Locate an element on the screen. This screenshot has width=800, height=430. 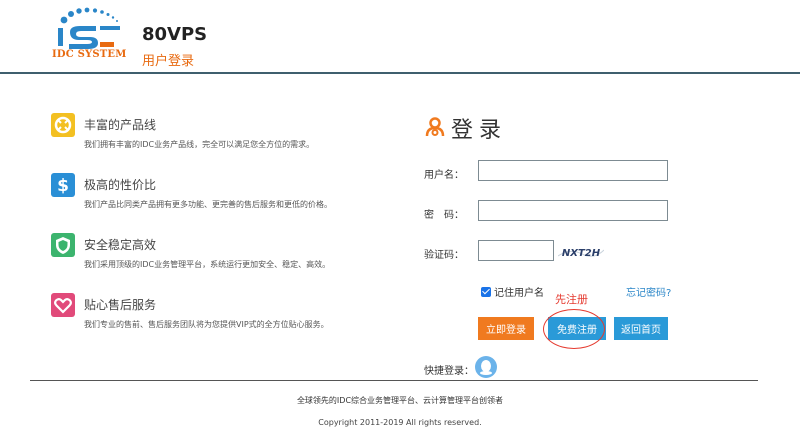
feature-desc: 我们拥有丰富的IDC业务产品线，完全可以满足您全方位的需求。 is located at coordinates (199, 144).